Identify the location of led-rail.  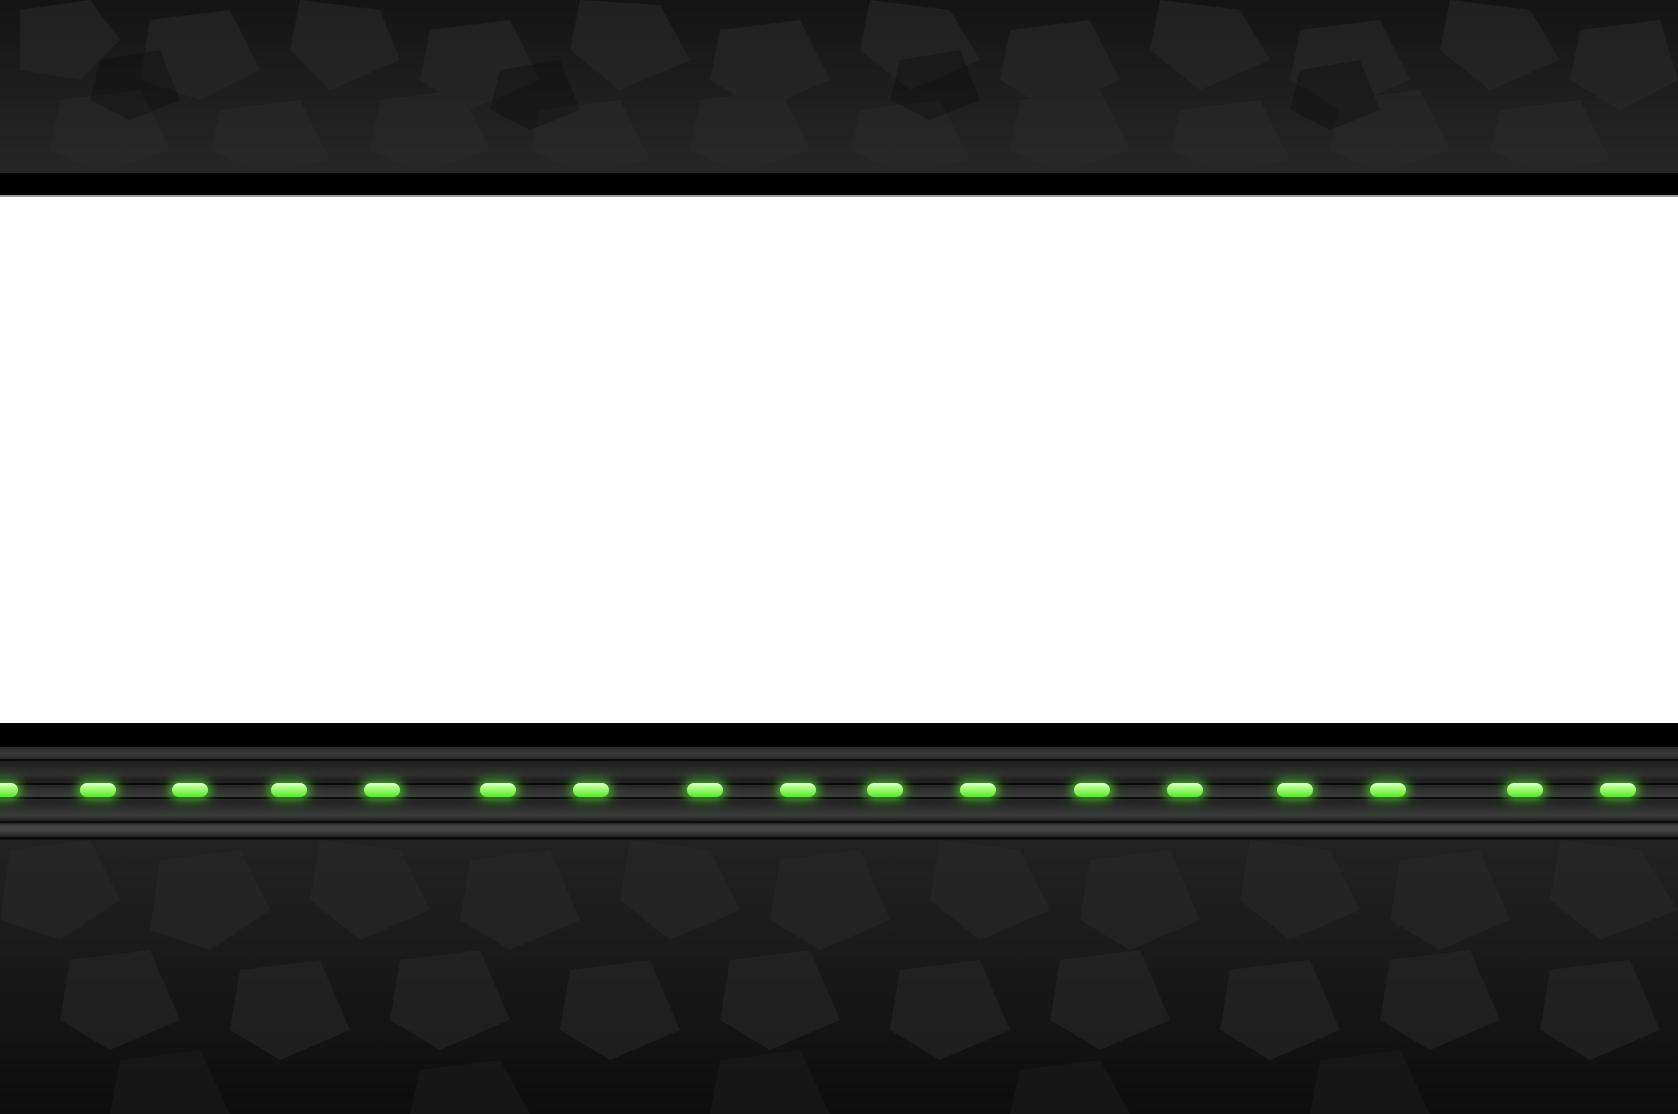
(839, 793).